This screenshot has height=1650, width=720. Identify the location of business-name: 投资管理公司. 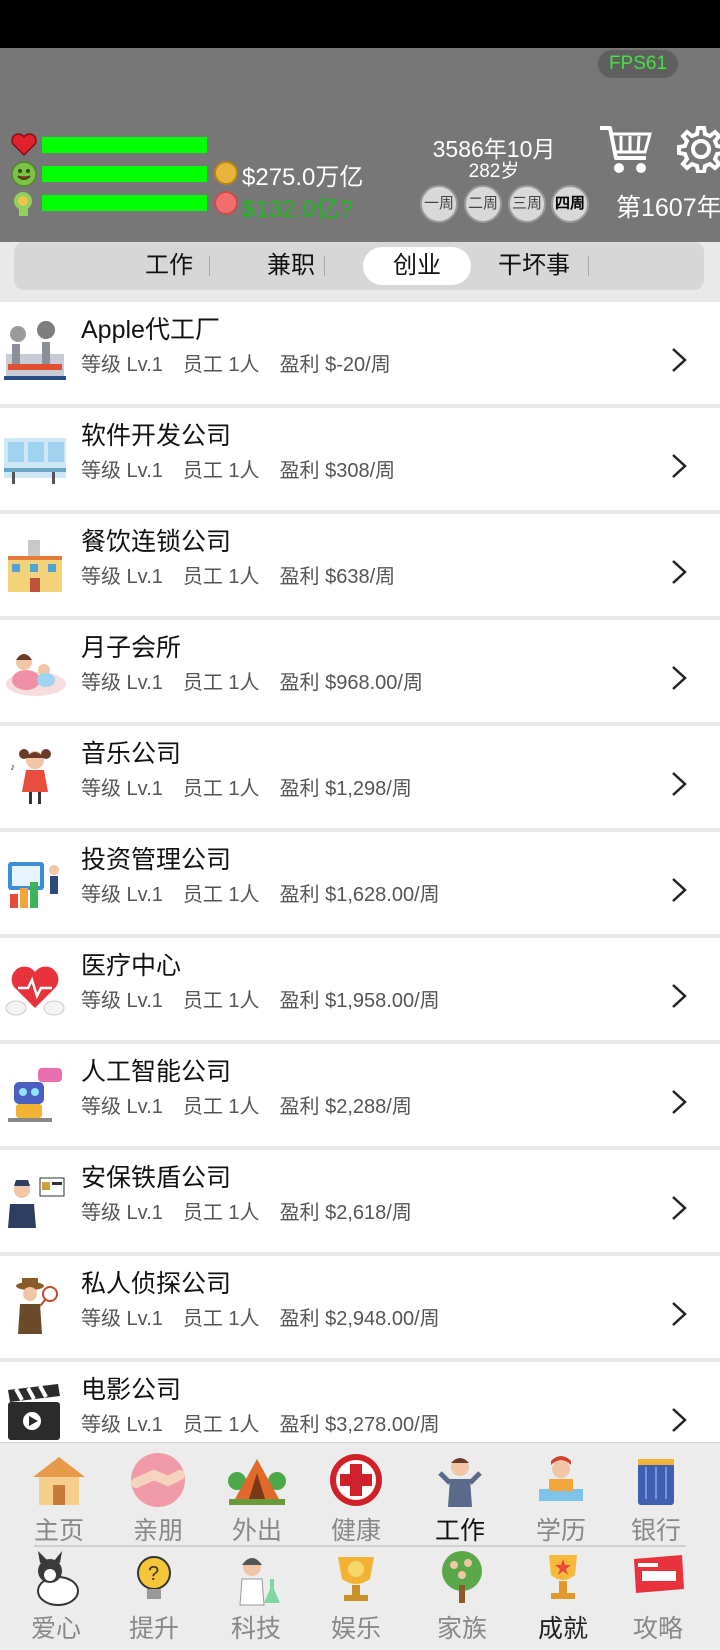
(156, 860).